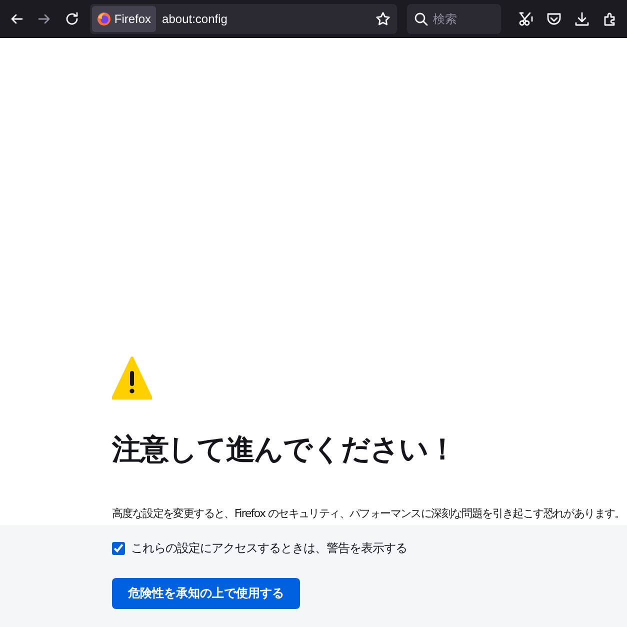 Image resolution: width=627 pixels, height=627 pixels. I want to click on download-icon, so click(582, 18).